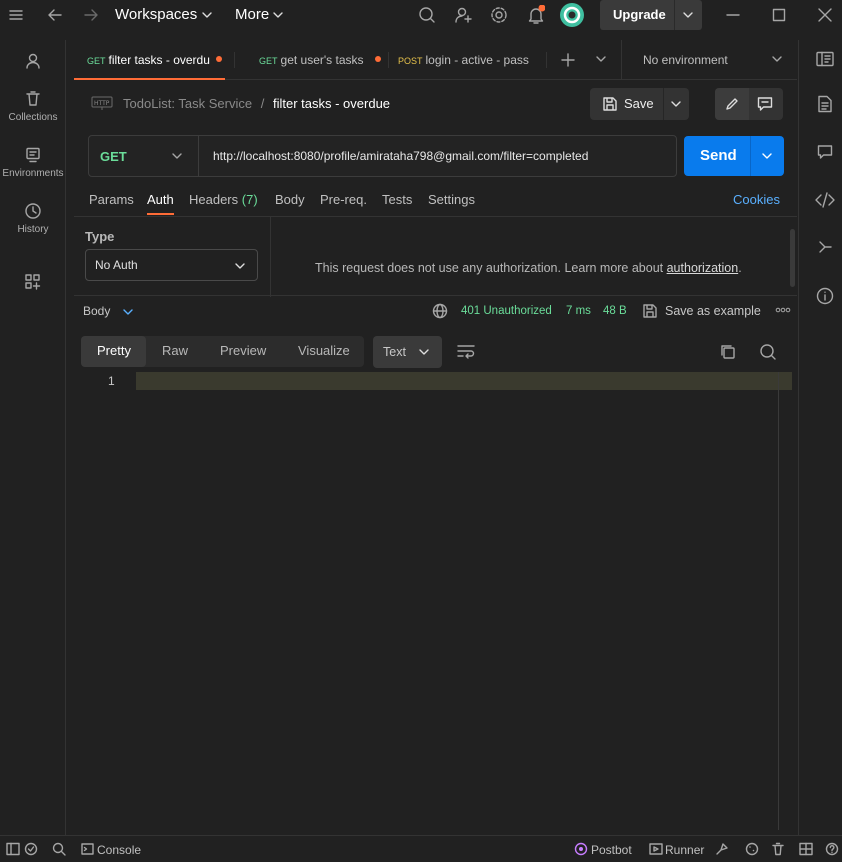 This screenshot has height=862, width=842. What do you see at coordinates (171, 265) in the screenshot?
I see `auth-type-select: No Auth` at bounding box center [171, 265].